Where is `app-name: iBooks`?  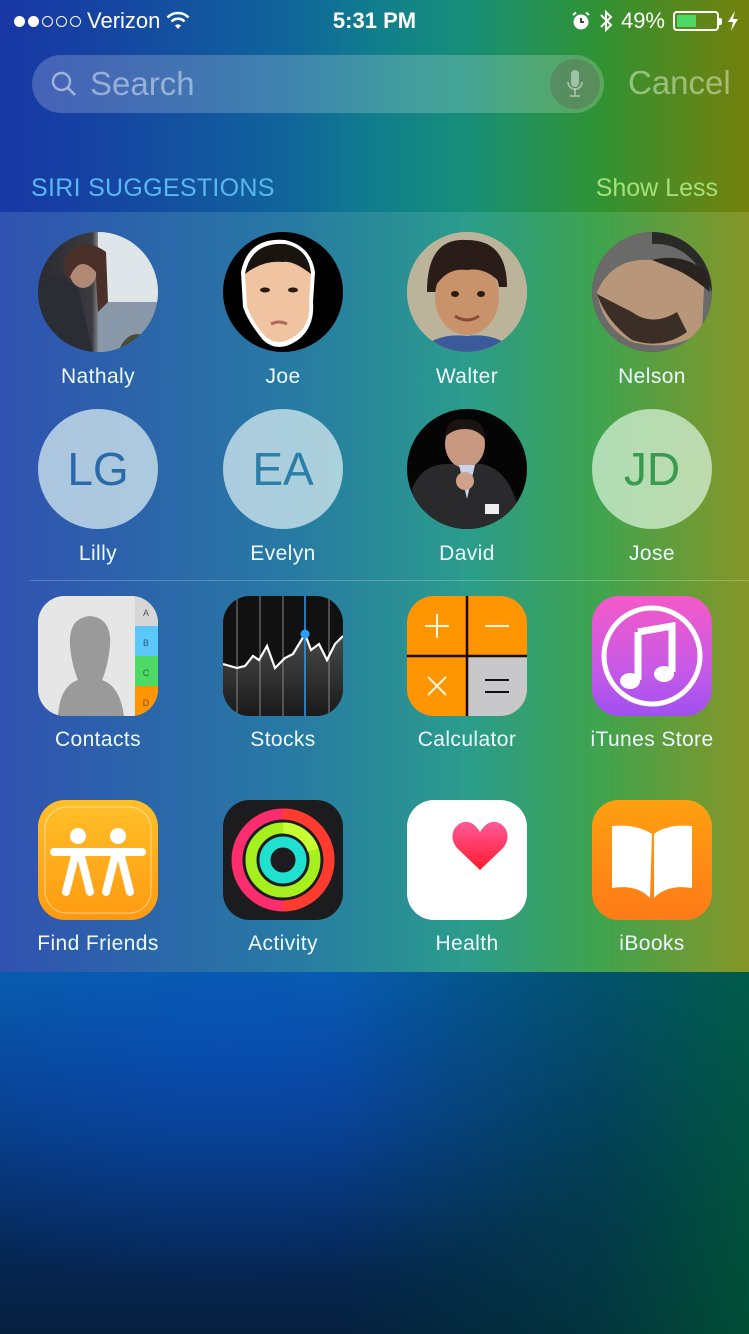
app-name: iBooks is located at coordinates (652, 943).